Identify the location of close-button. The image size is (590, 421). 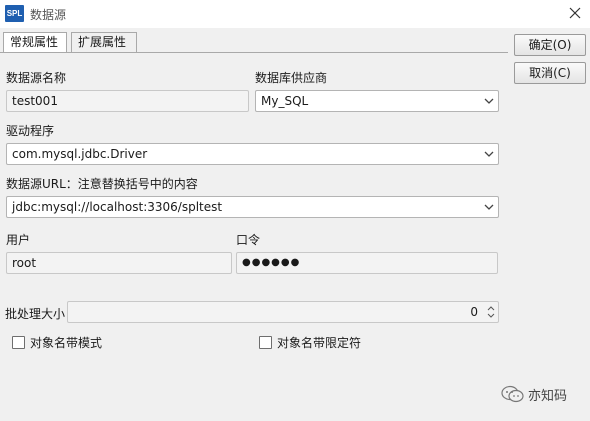
(575, 13).